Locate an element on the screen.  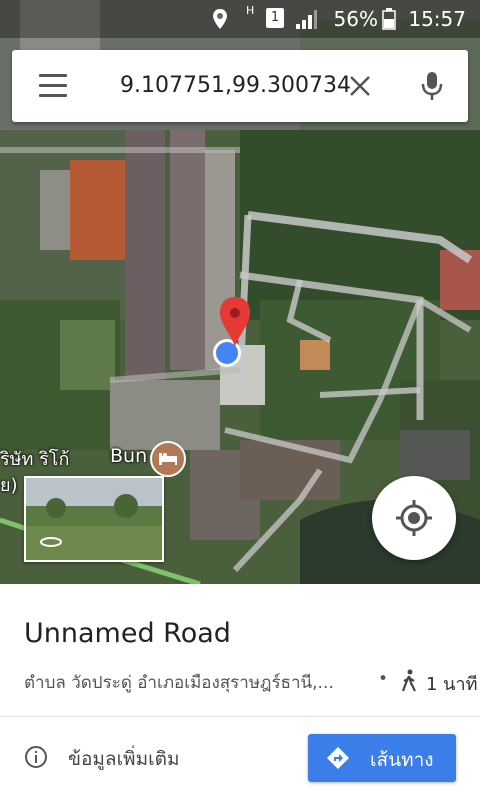
search-input: 9.107751,99.300734 is located at coordinates (235, 85).